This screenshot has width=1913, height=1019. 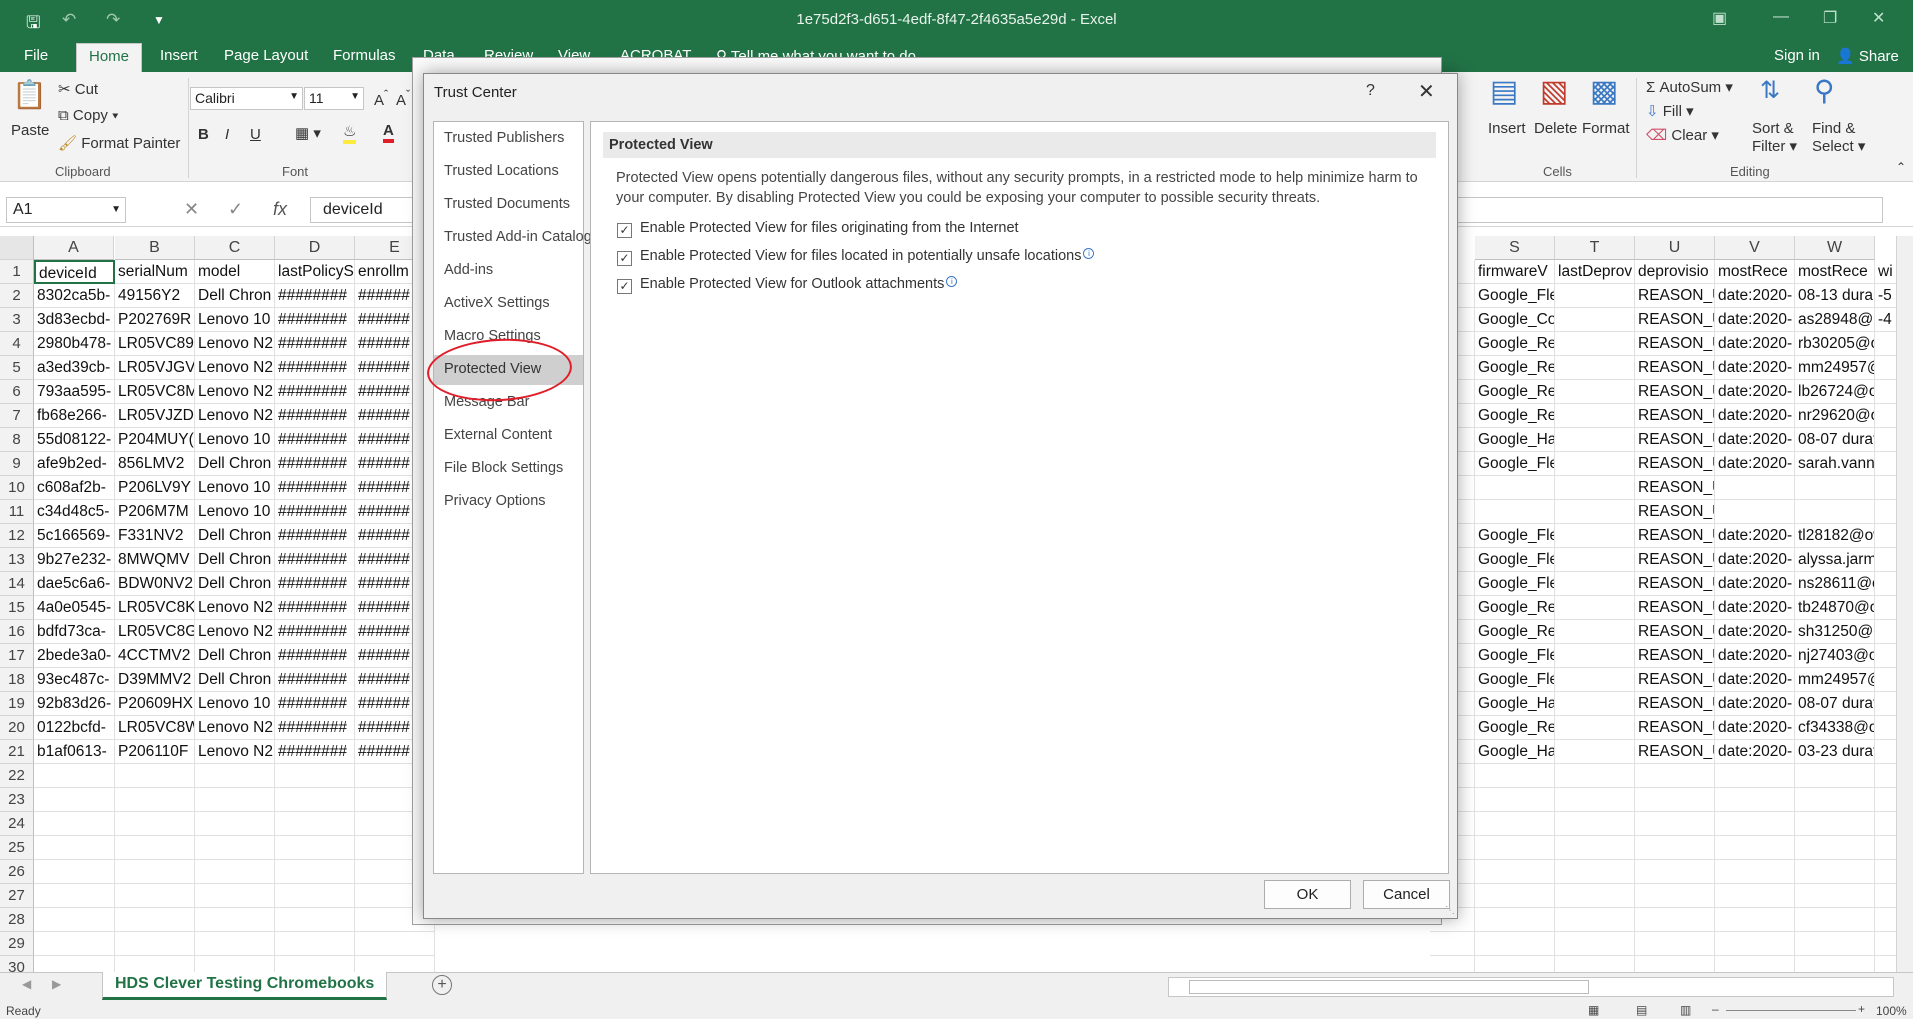 What do you see at coordinates (1675, 248) in the screenshot?
I see `column-header: U` at bounding box center [1675, 248].